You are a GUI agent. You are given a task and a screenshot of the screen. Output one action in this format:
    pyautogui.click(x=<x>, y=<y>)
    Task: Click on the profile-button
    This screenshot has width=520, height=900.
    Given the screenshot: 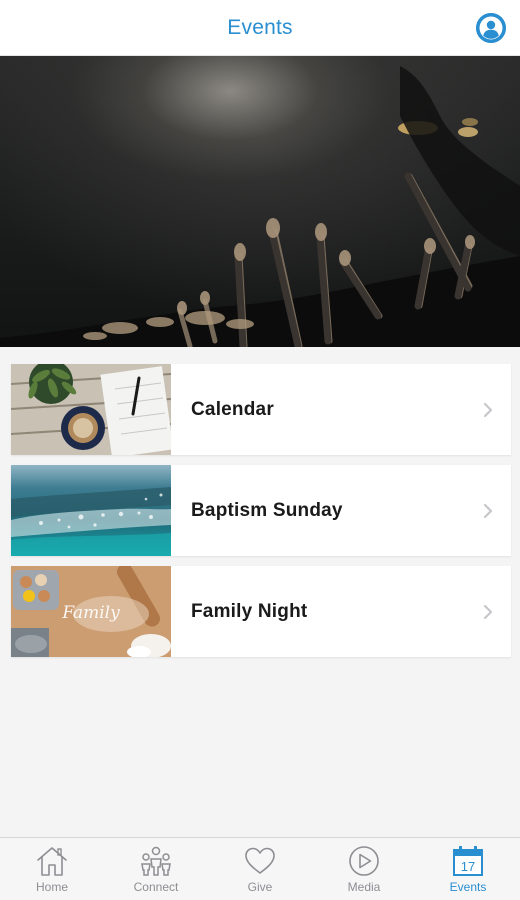 What is the action you would take?
    pyautogui.click(x=491, y=28)
    